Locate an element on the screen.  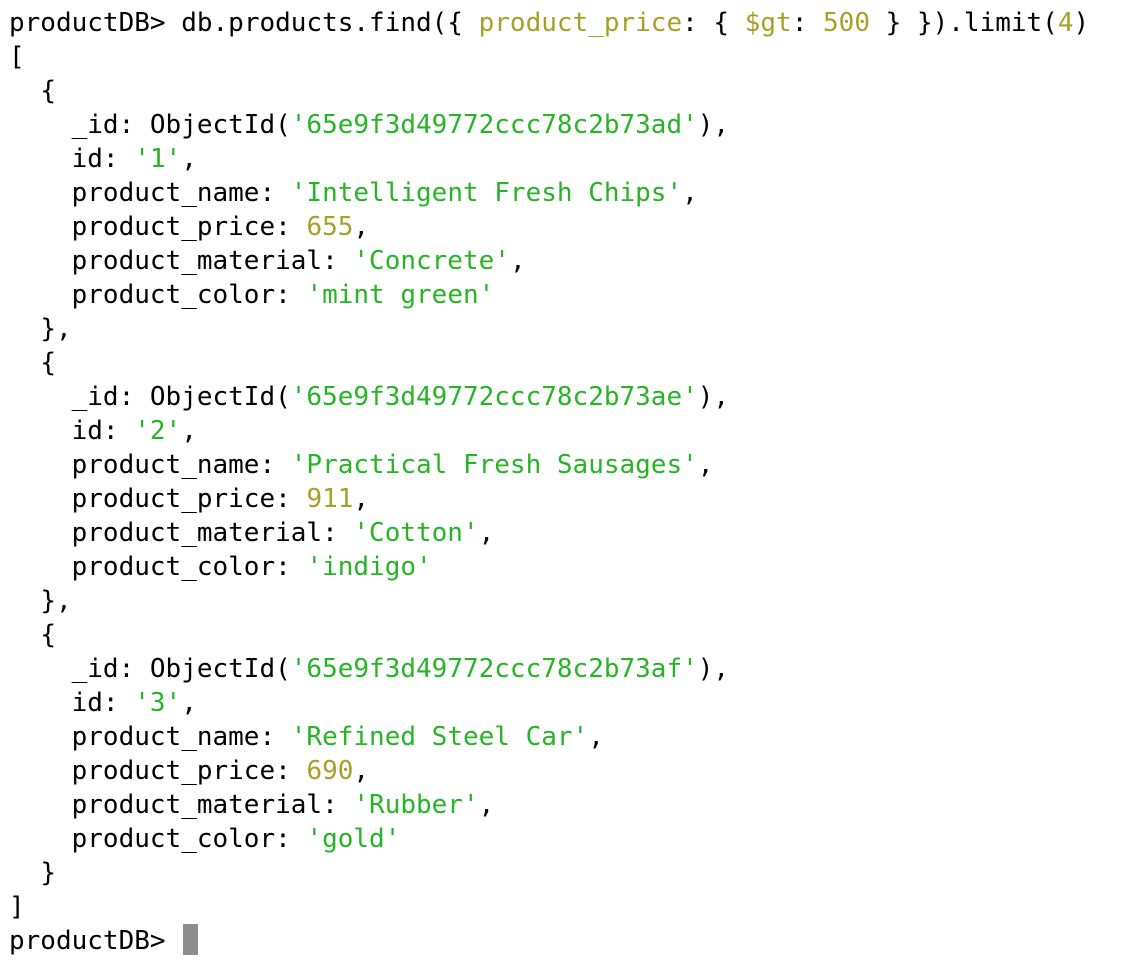
text-cursor is located at coordinates (191, 939).